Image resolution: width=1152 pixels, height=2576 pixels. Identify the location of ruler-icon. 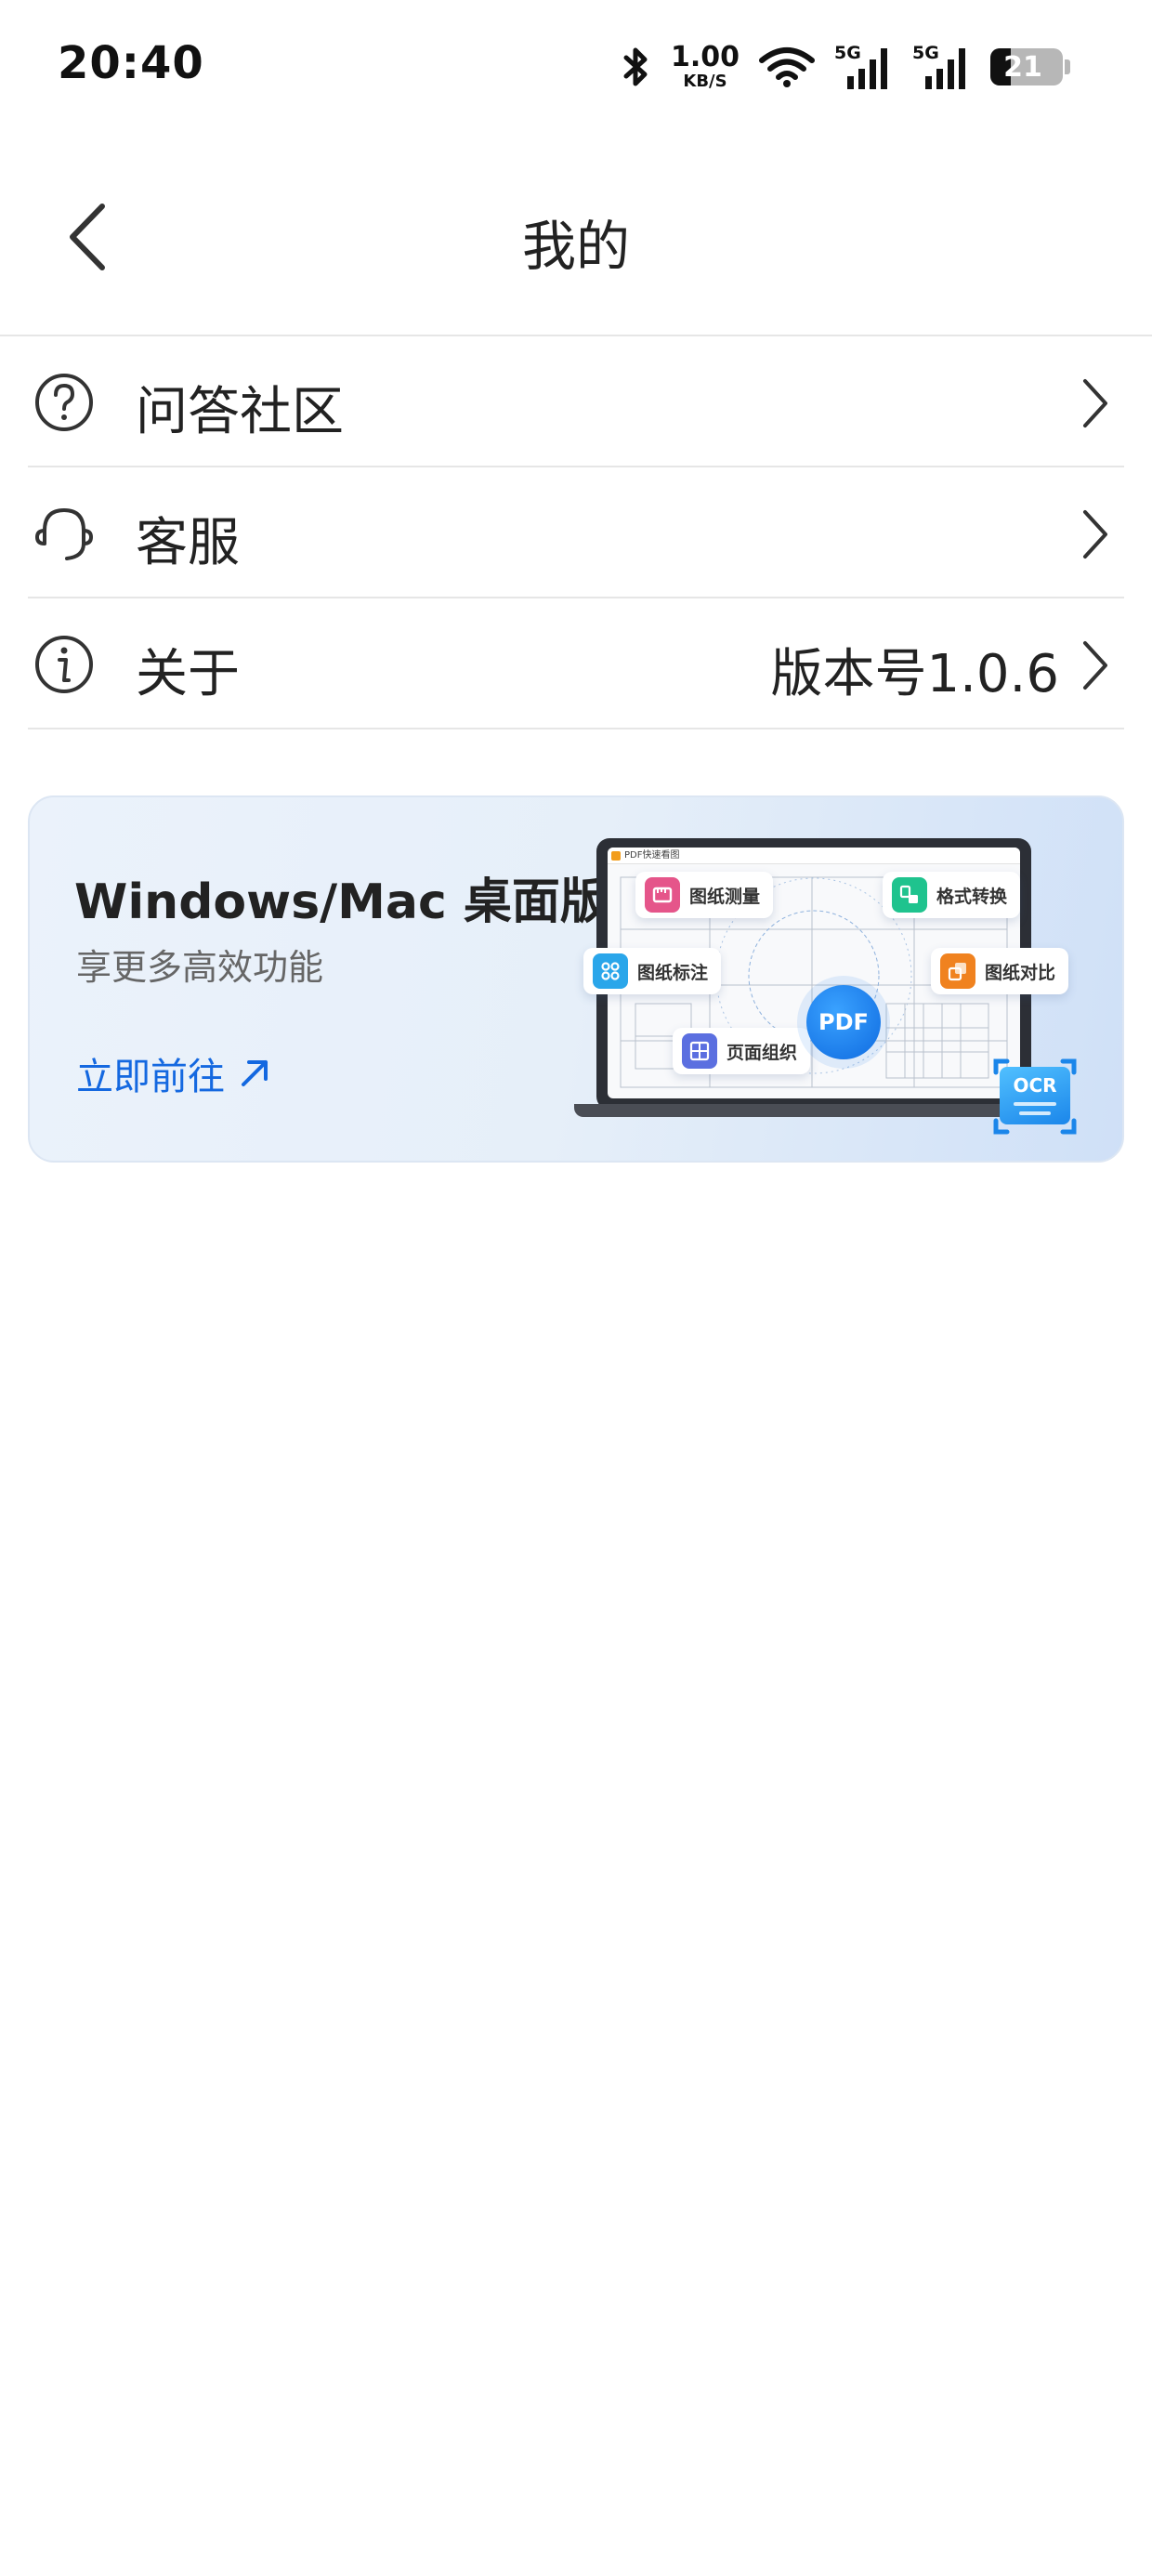
(662, 895).